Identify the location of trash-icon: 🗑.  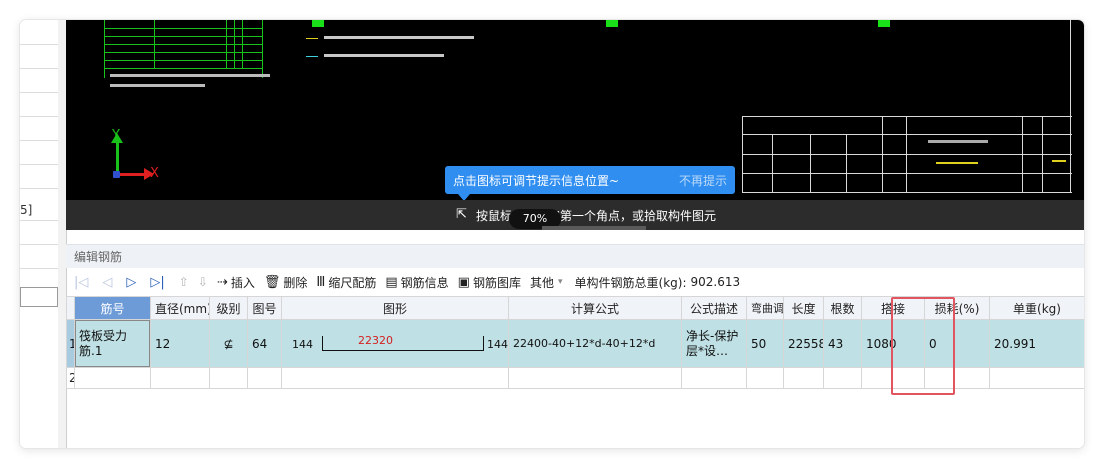
(272, 282).